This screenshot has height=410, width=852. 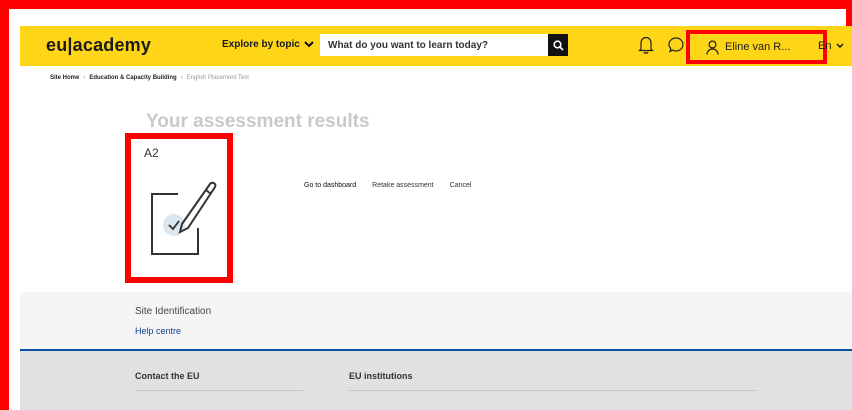 What do you see at coordinates (825, 46) in the screenshot?
I see `language-label: En` at bounding box center [825, 46].